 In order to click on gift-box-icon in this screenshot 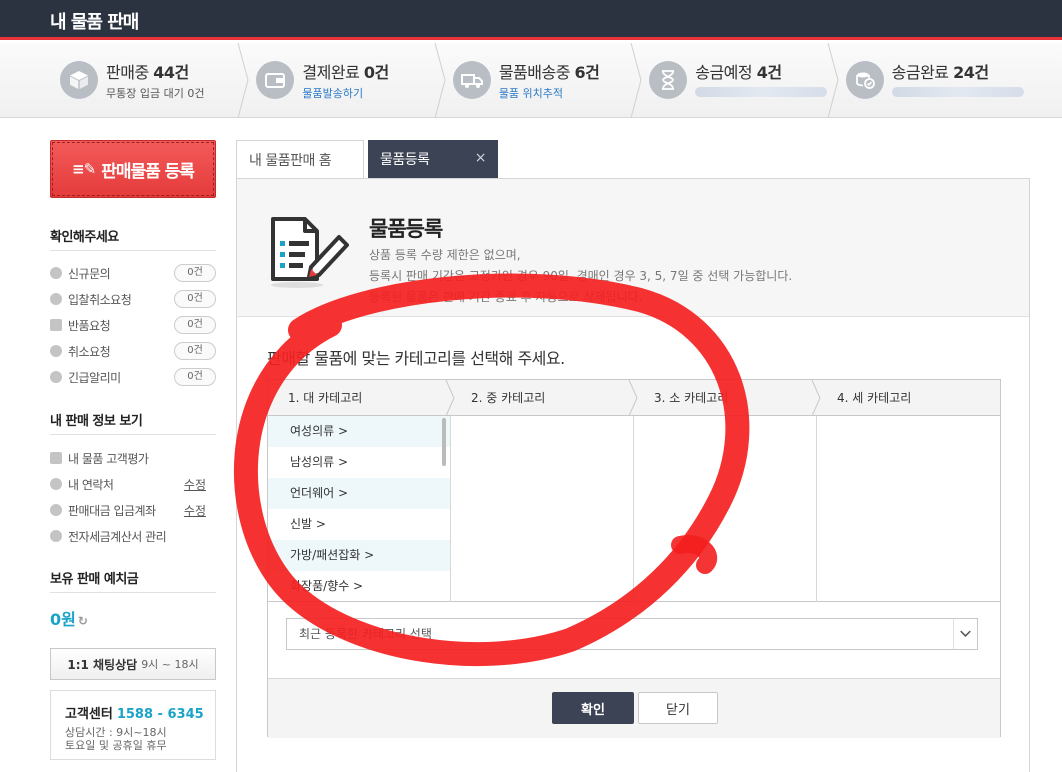, I will do `click(56, 325)`.